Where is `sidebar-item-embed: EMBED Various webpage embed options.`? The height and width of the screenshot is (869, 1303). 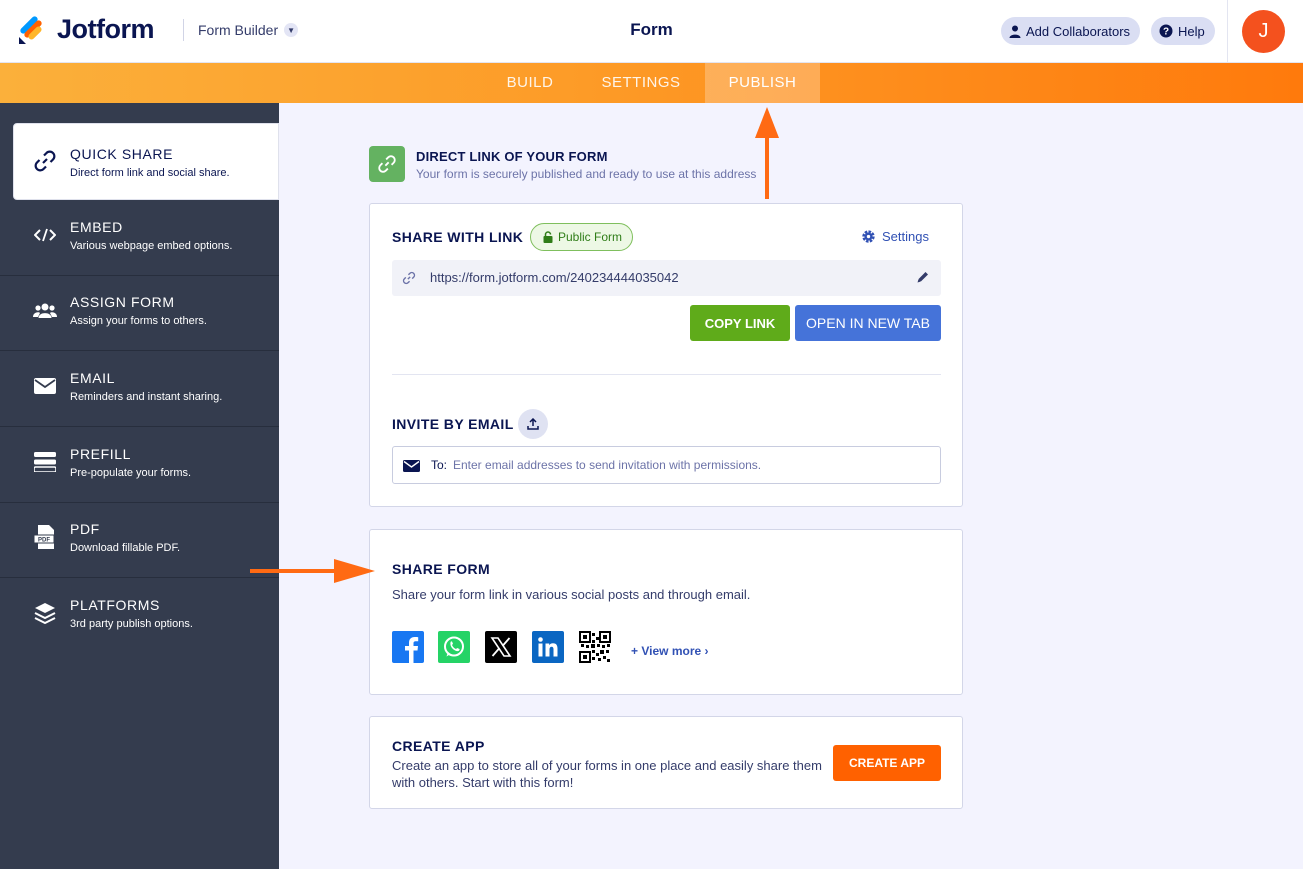 sidebar-item-embed: EMBED Various webpage embed options. is located at coordinates (139, 238).